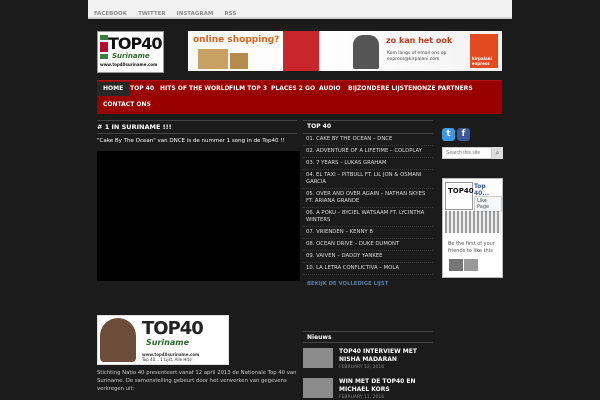  Describe the element at coordinates (152, 14) in the screenshot. I see `topbar-twitter-link: TWITTER` at that location.